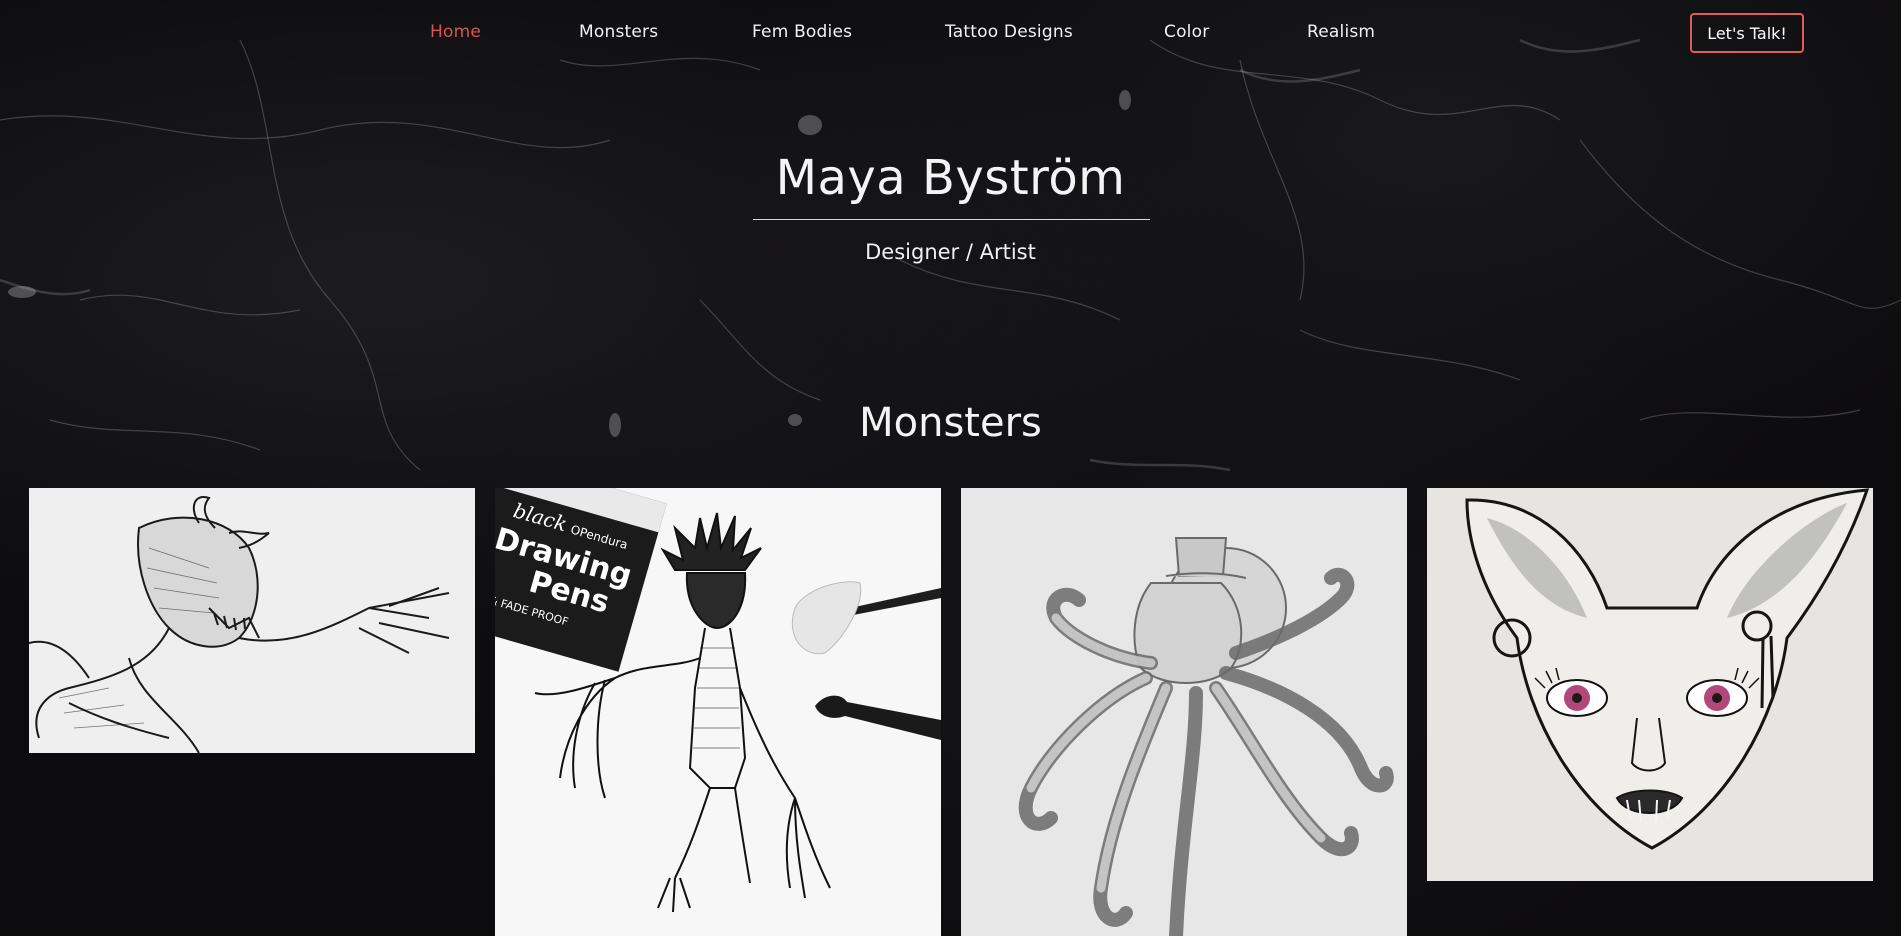  What do you see at coordinates (1747, 33) in the screenshot?
I see `lets-talk-button: Let's Talk!` at bounding box center [1747, 33].